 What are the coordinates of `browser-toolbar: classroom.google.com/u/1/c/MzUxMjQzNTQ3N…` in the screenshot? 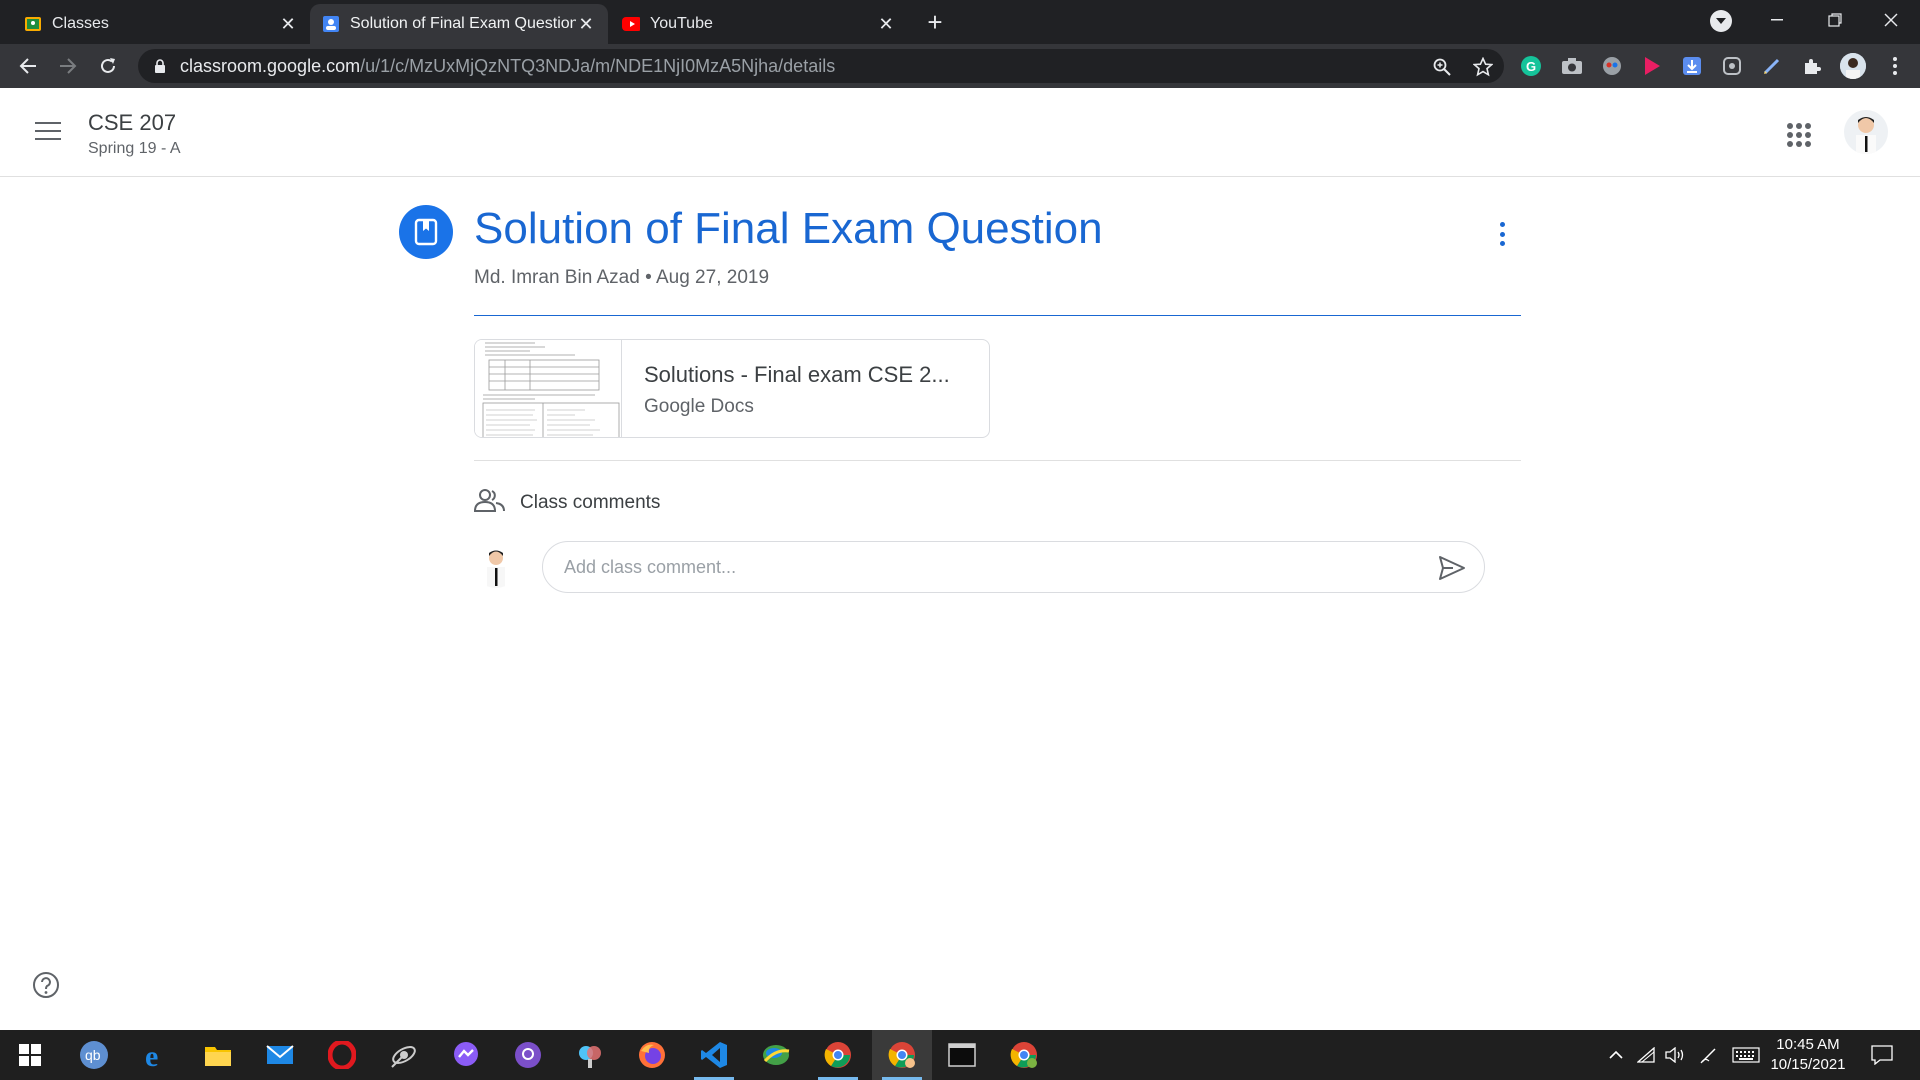 It's located at (960, 66).